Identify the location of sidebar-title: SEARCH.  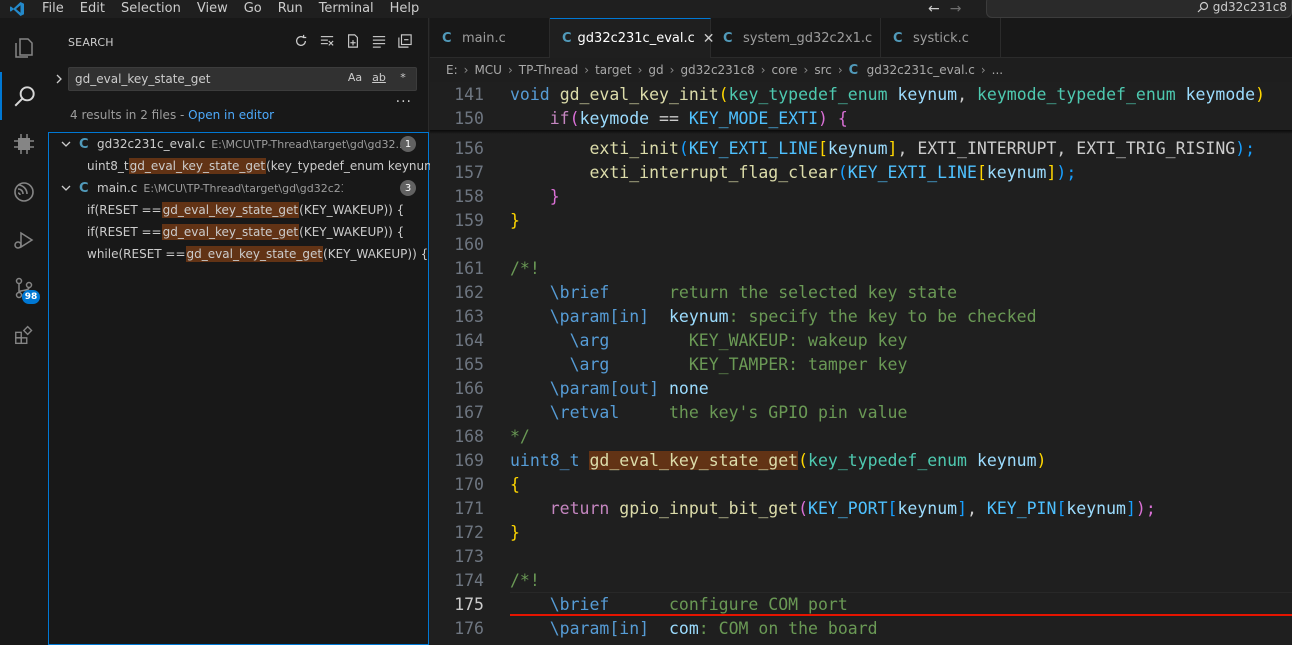
(91, 42).